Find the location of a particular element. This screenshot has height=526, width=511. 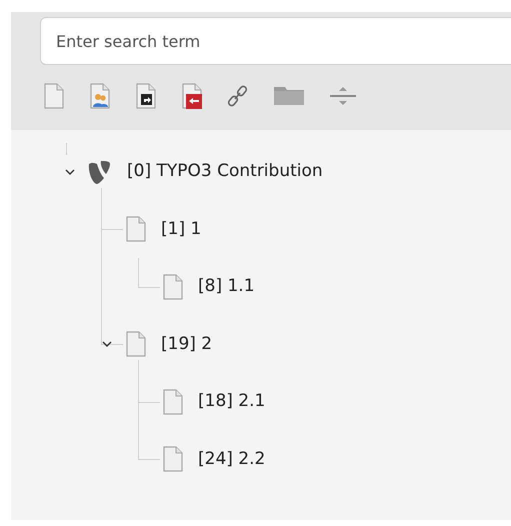

link-button is located at coordinates (238, 96).